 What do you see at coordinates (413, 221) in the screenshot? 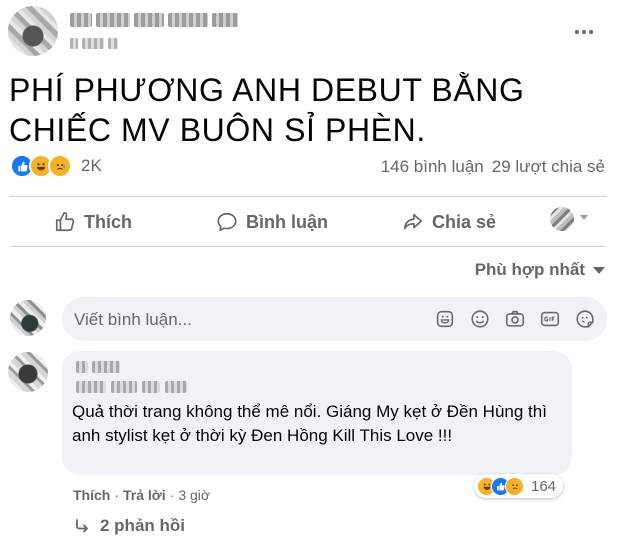
I see `share-arrow-icon` at bounding box center [413, 221].